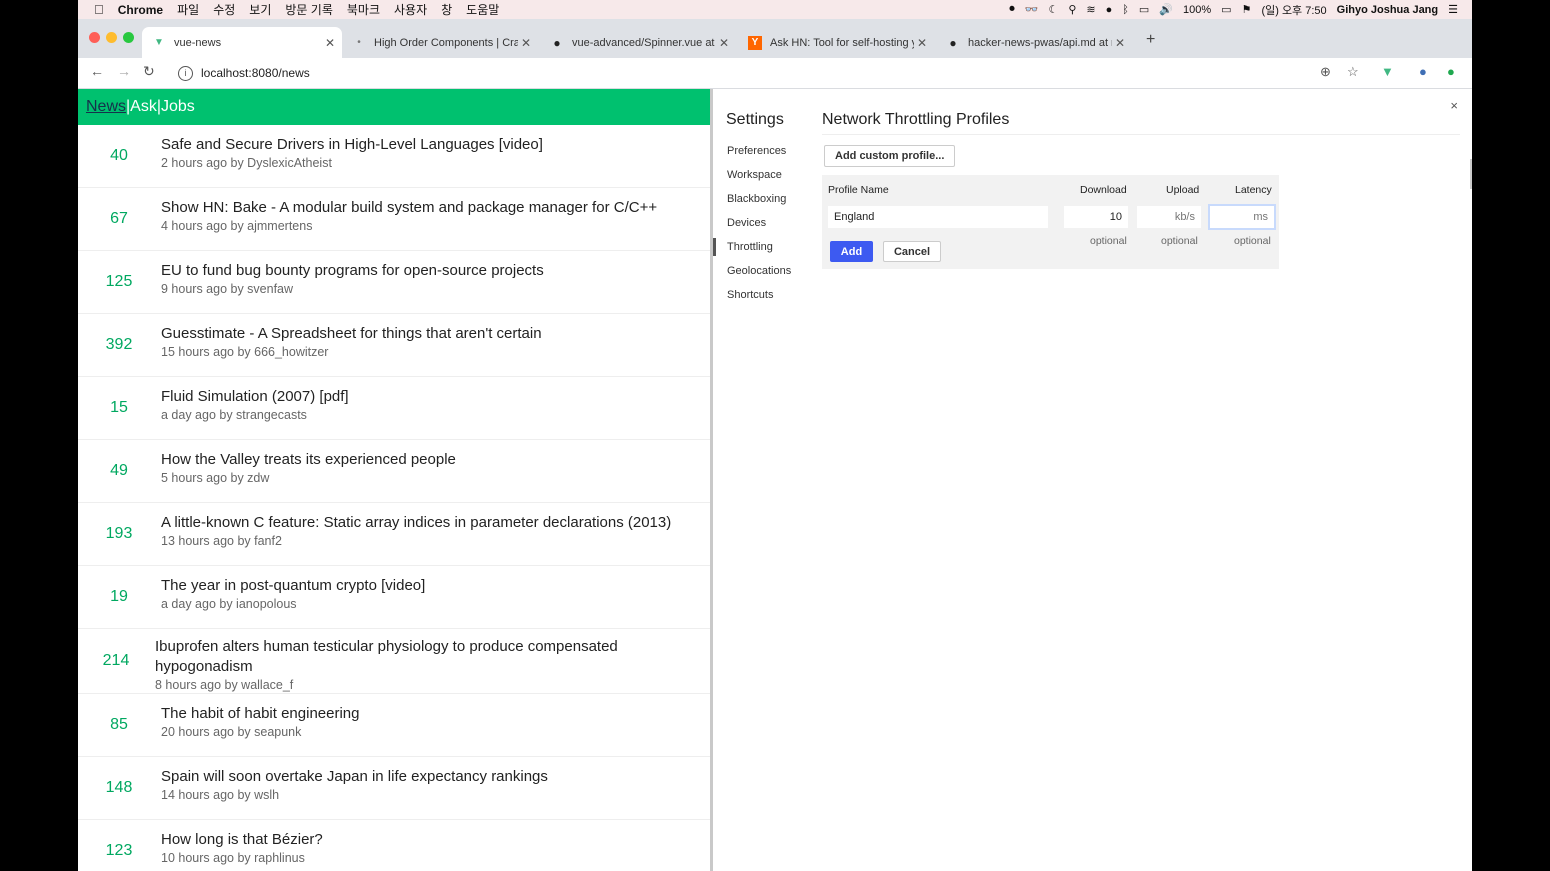  What do you see at coordinates (432, 586) in the screenshot?
I see `item-title-link: The year in post-quantum crypto [video]` at bounding box center [432, 586].